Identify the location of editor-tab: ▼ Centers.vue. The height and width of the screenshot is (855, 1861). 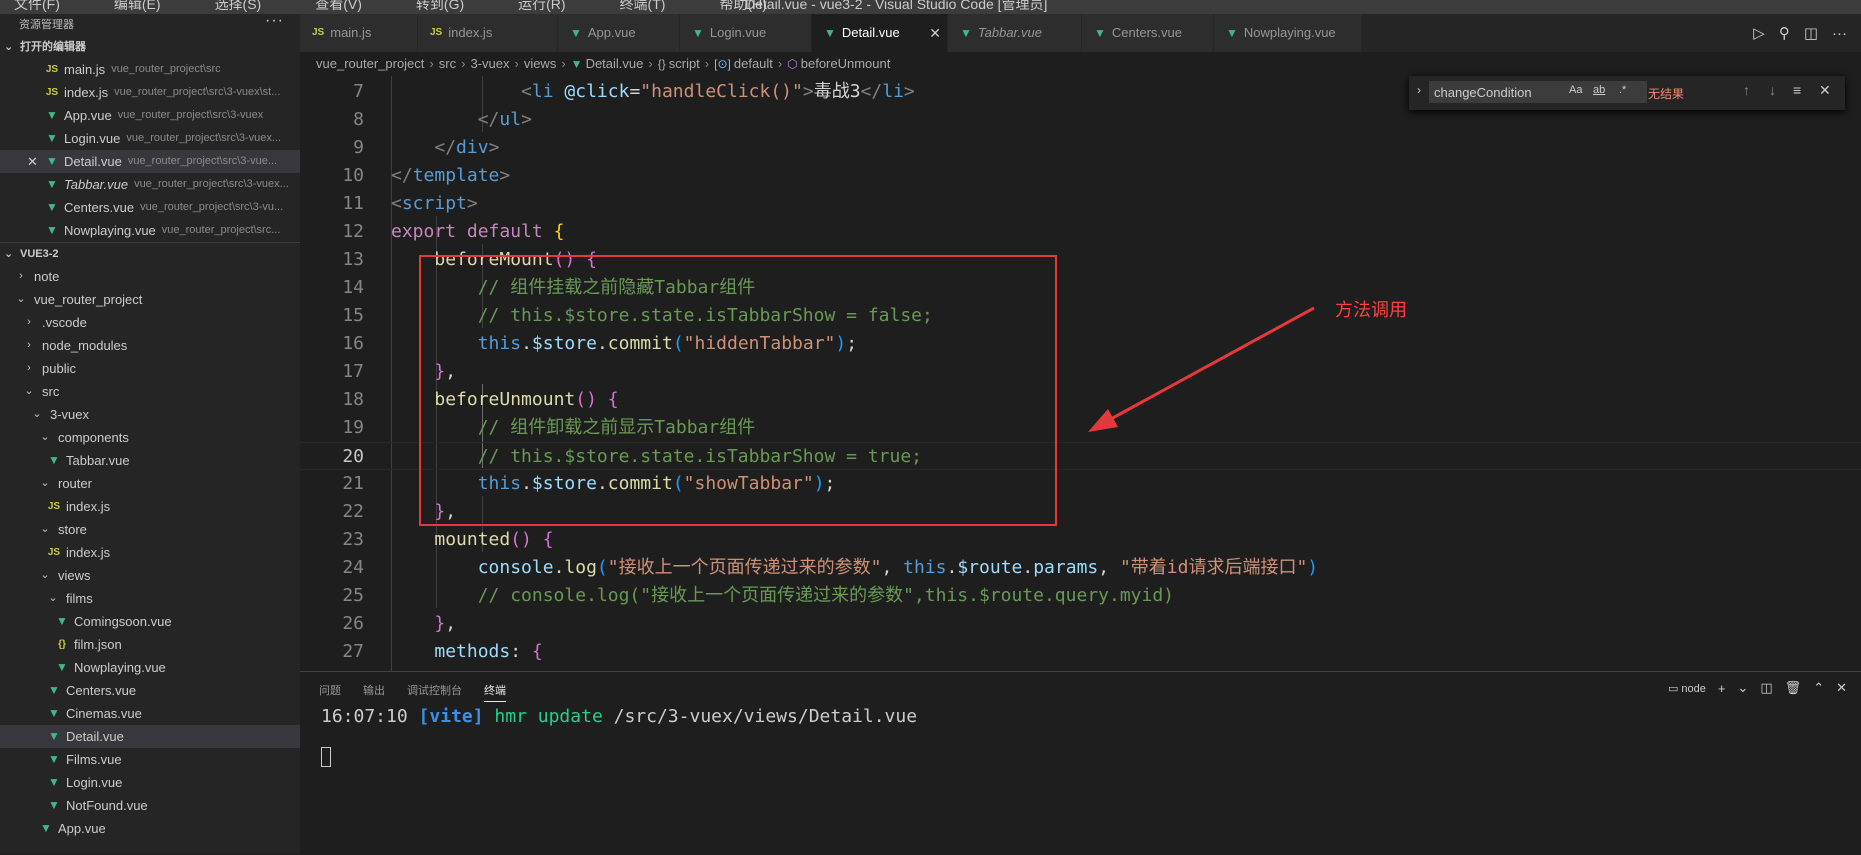
(1148, 33).